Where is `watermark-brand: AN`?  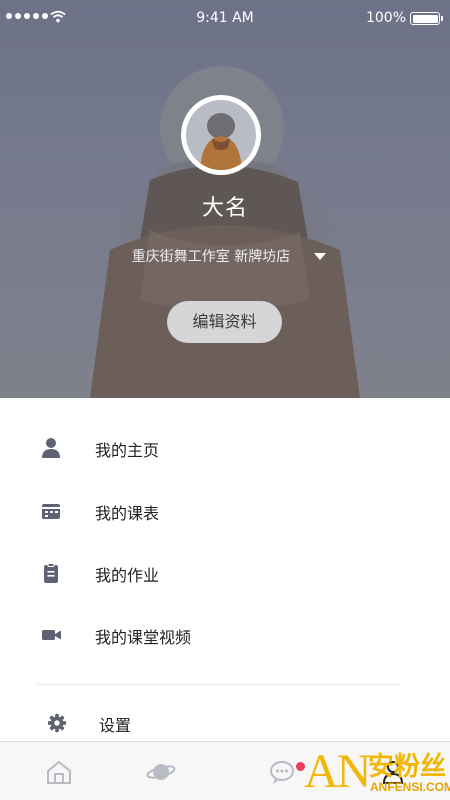 watermark-brand: AN is located at coordinates (337, 771).